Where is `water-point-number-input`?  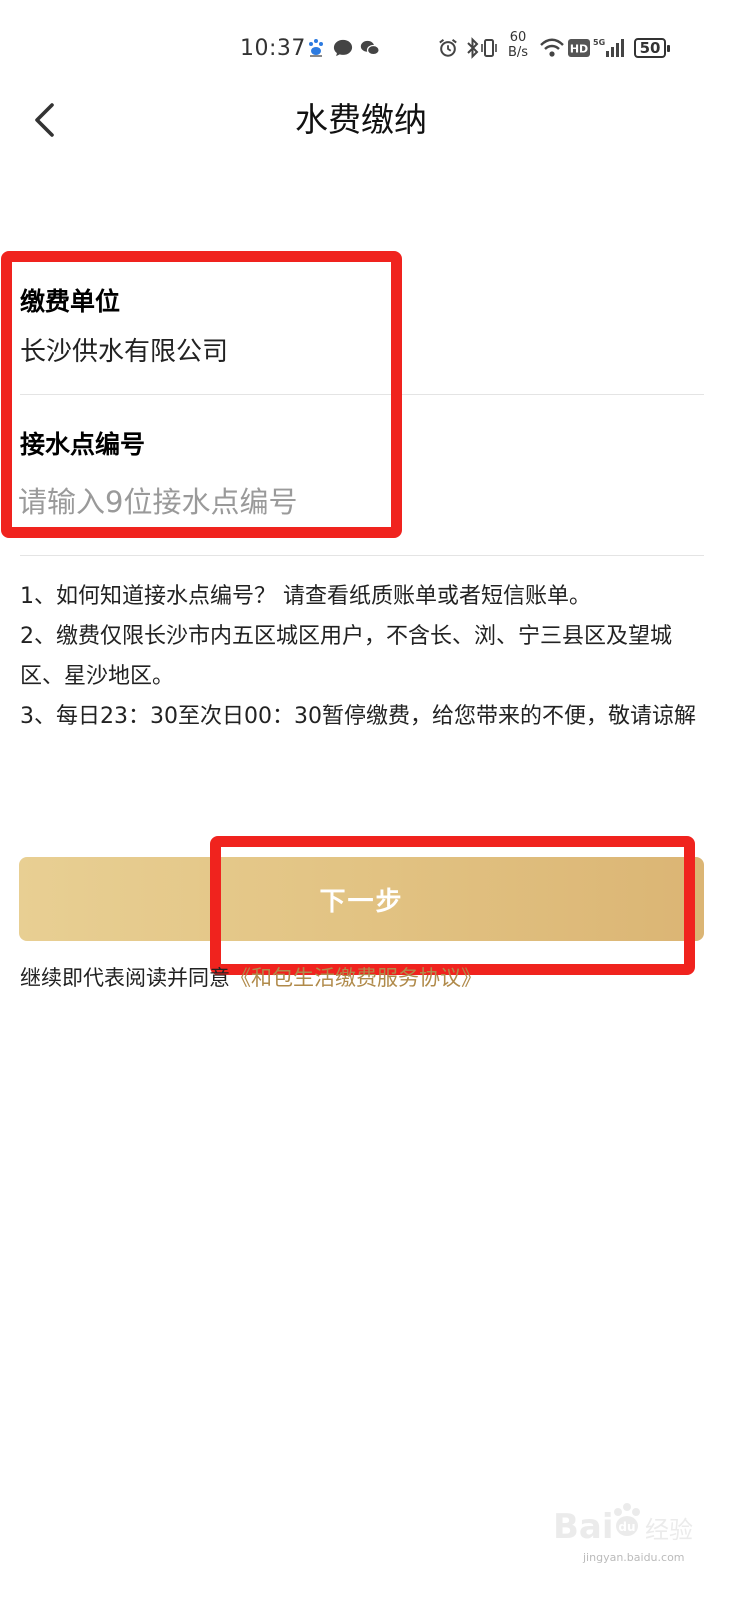 water-point-number-input is located at coordinates (318, 502).